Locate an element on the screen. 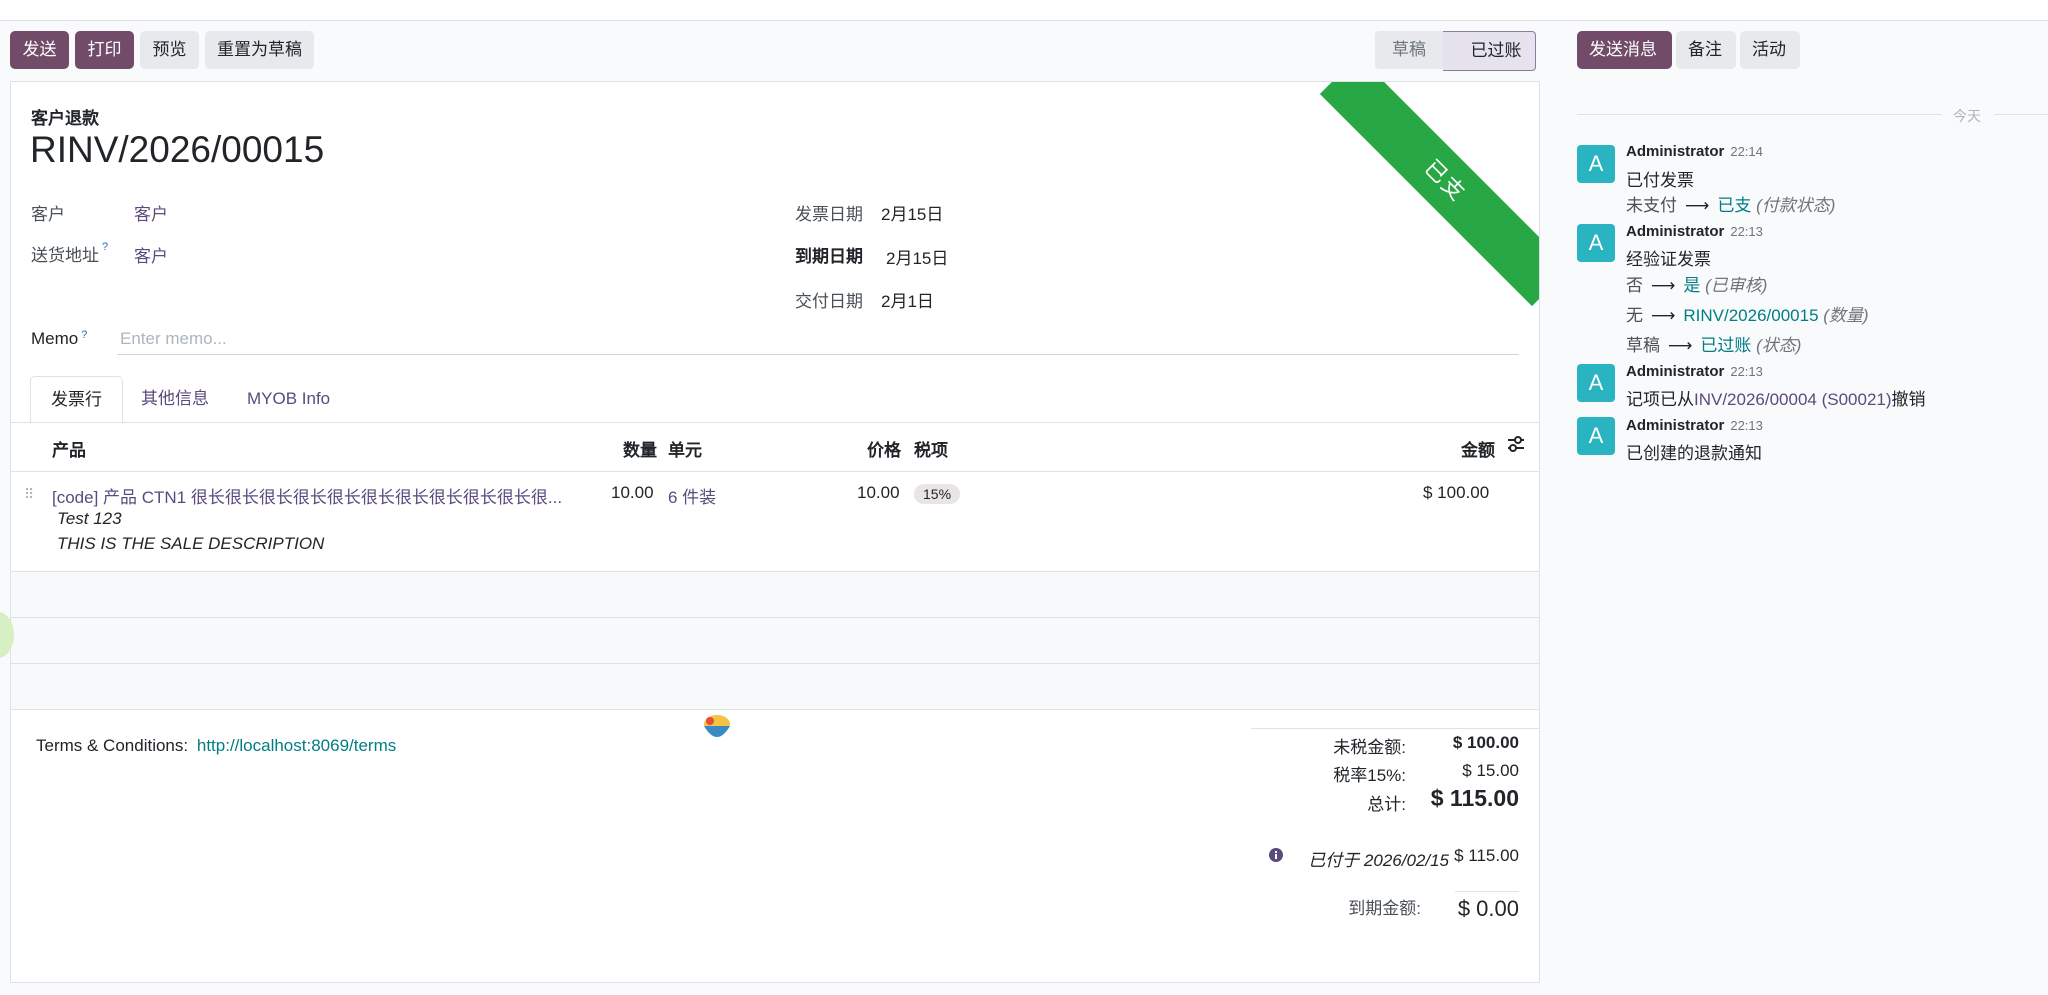 The image size is (2048, 995). document-type: 客户退款 is located at coordinates (65, 118).